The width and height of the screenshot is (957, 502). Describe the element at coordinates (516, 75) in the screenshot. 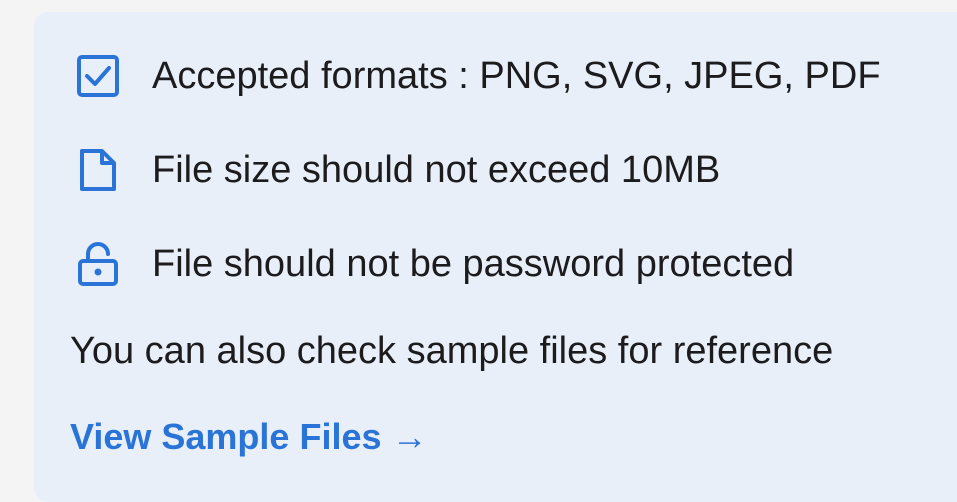

I see `requirement-text: Accepted formats : PNG, SVG, JPEG, PDF` at that location.